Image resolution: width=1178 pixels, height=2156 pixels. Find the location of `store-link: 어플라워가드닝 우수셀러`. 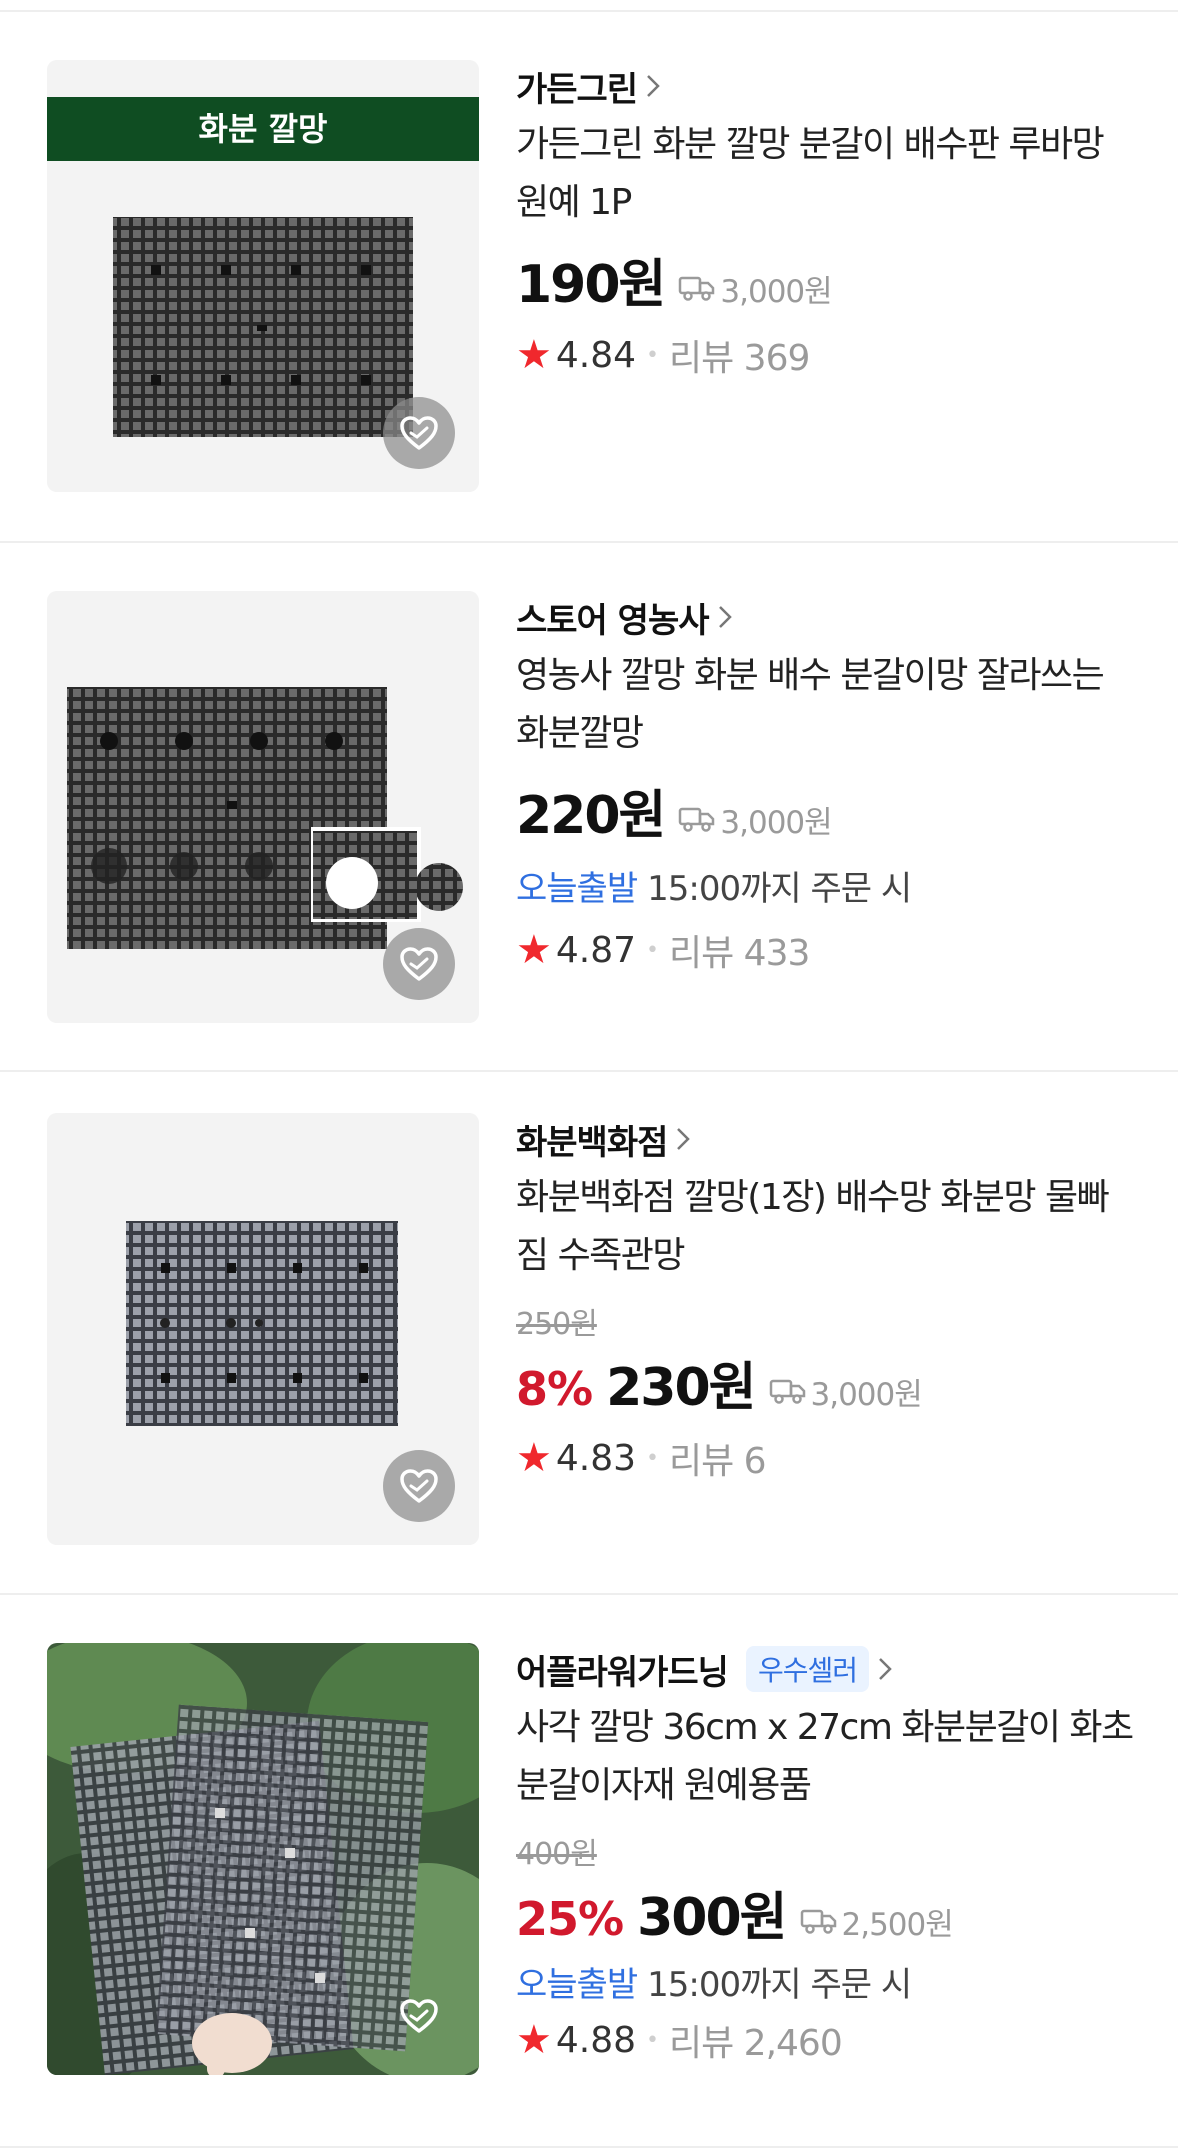

store-link: 어플라워가드닝 우수셀러 is located at coordinates (826, 1669).